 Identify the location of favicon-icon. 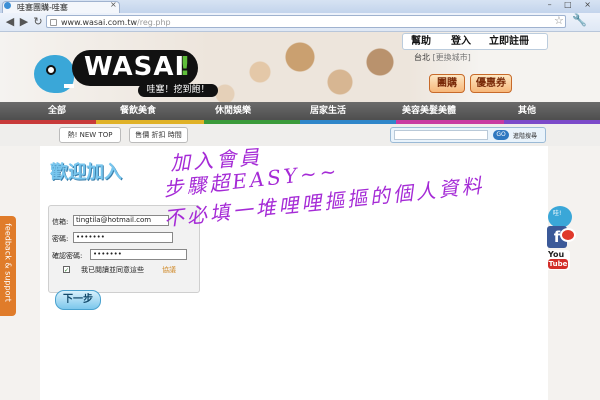
(7, 5).